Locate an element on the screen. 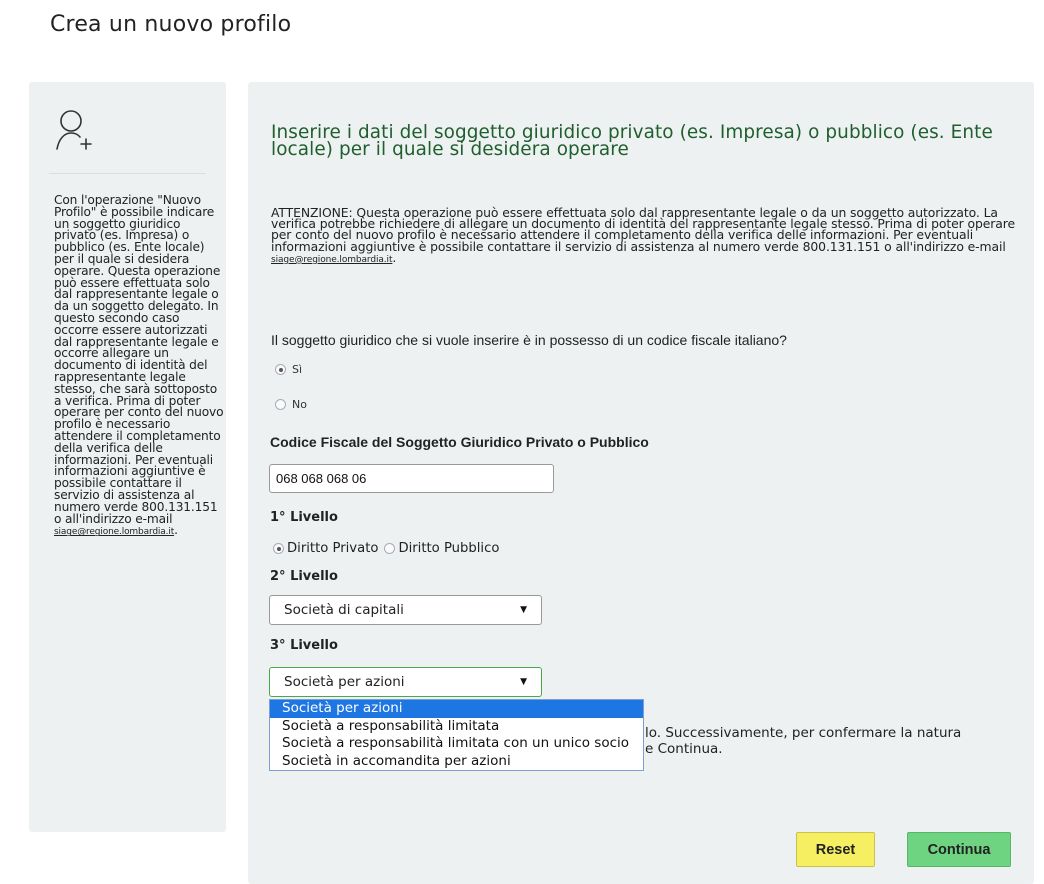 Image resolution: width=1044 pixels, height=884 pixels. level3-label: 3° Livello is located at coordinates (304, 645).